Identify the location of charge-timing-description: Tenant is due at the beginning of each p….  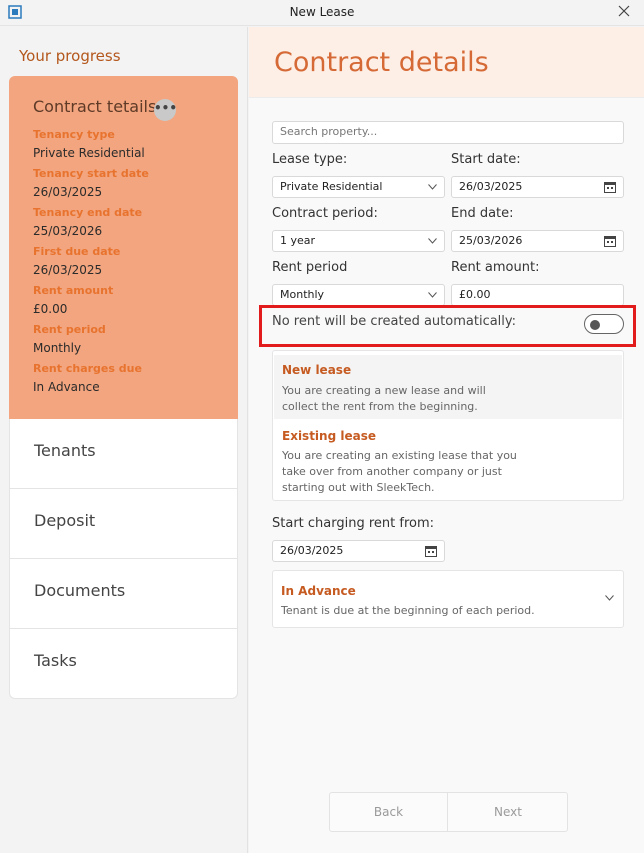
(408, 610).